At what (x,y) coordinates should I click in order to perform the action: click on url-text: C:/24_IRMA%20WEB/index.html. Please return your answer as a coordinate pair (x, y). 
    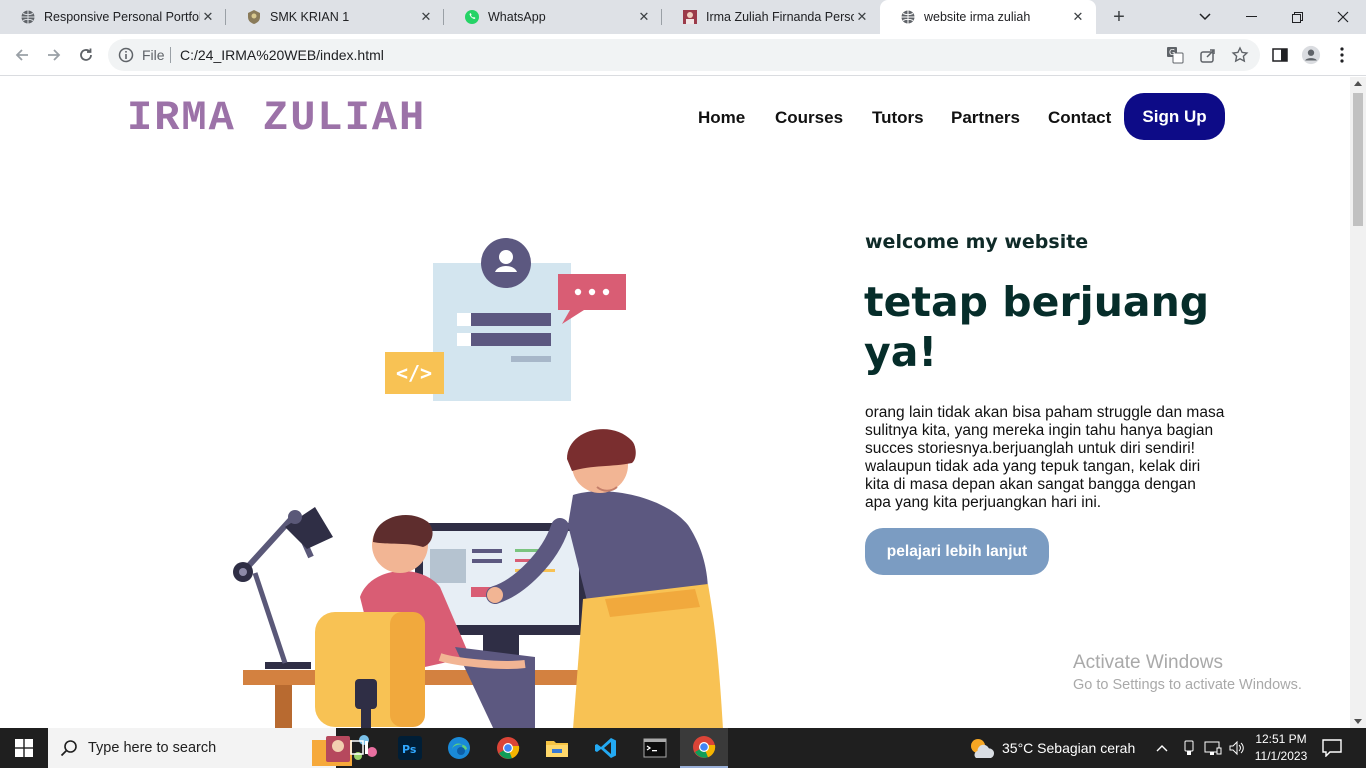
    Looking at the image, I should click on (282, 55).